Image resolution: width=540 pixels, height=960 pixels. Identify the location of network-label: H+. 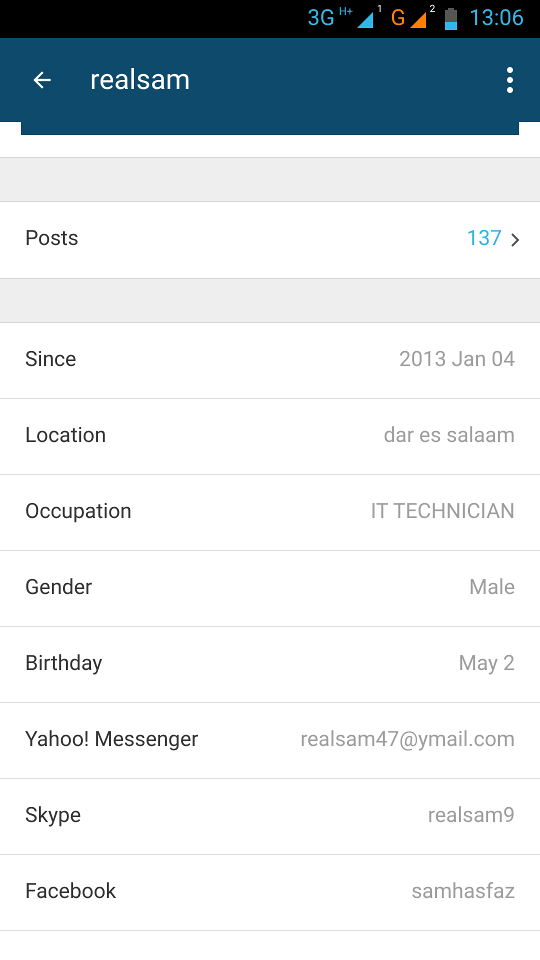
(345, 11).